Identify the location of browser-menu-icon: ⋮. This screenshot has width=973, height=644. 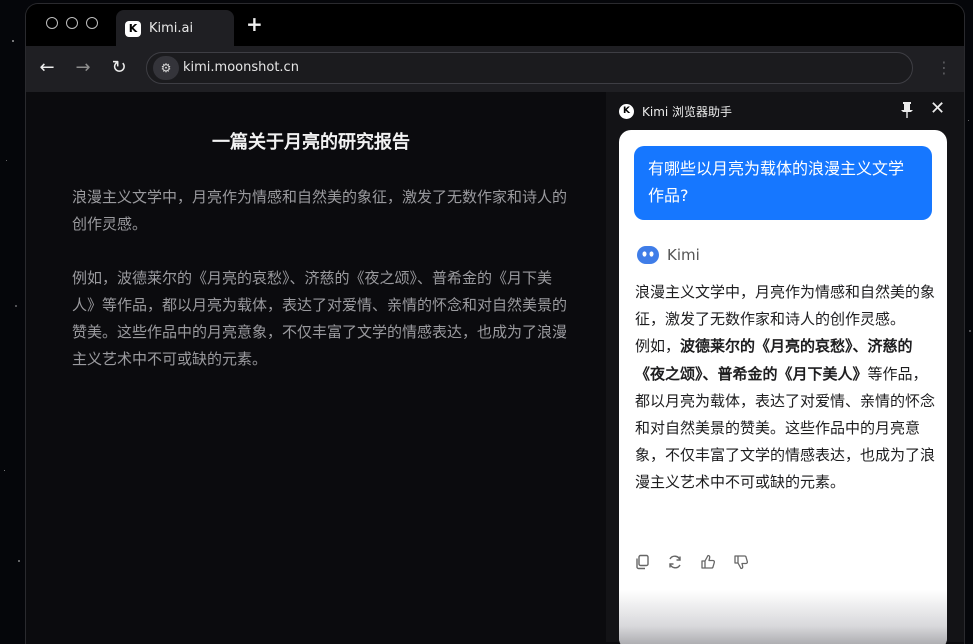
(944, 68).